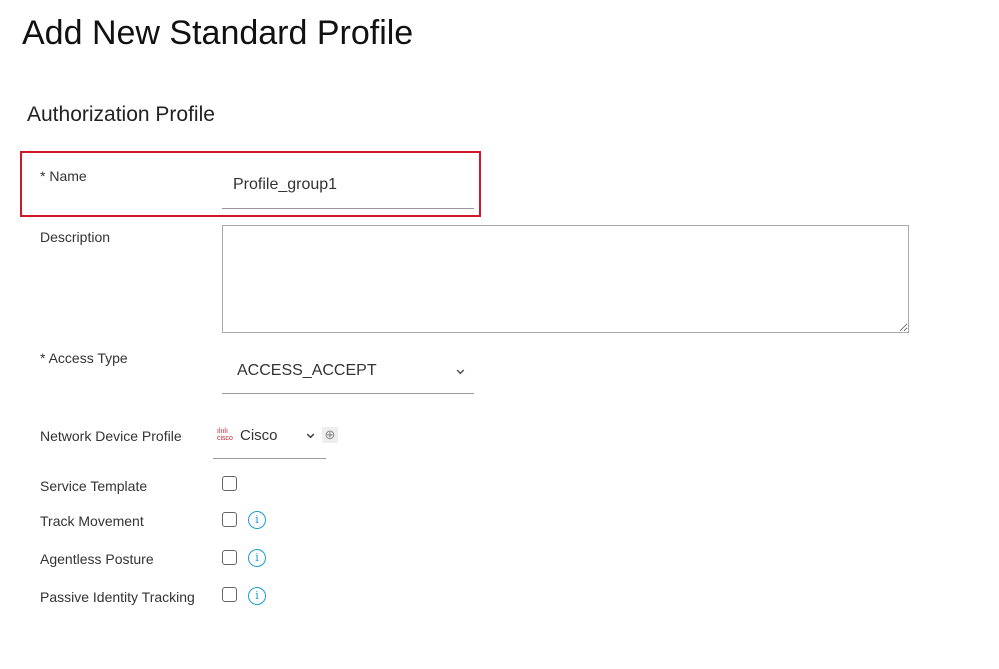 This screenshot has width=999, height=669. Describe the element at coordinates (218, 33) in the screenshot. I see `page-title: Add New Standard Profile` at that location.